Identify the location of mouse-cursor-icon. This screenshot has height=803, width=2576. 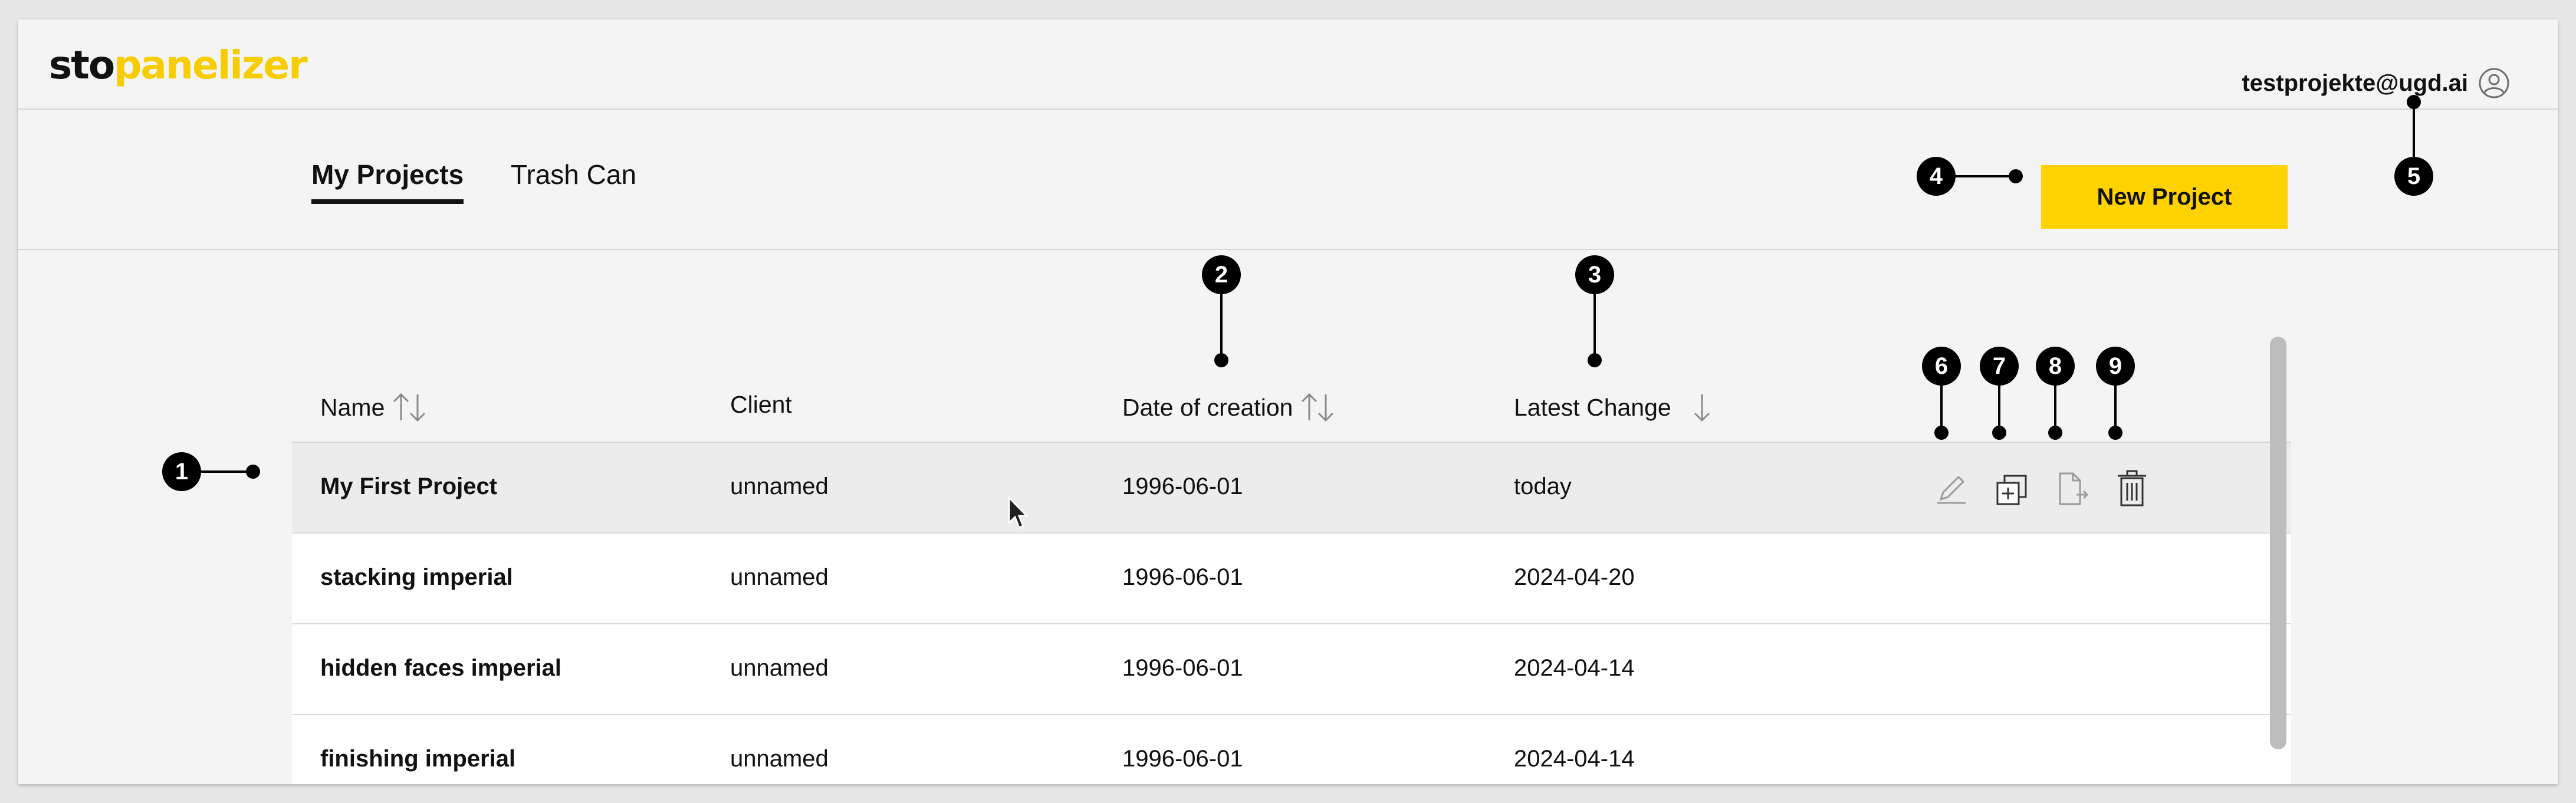
(1018, 512).